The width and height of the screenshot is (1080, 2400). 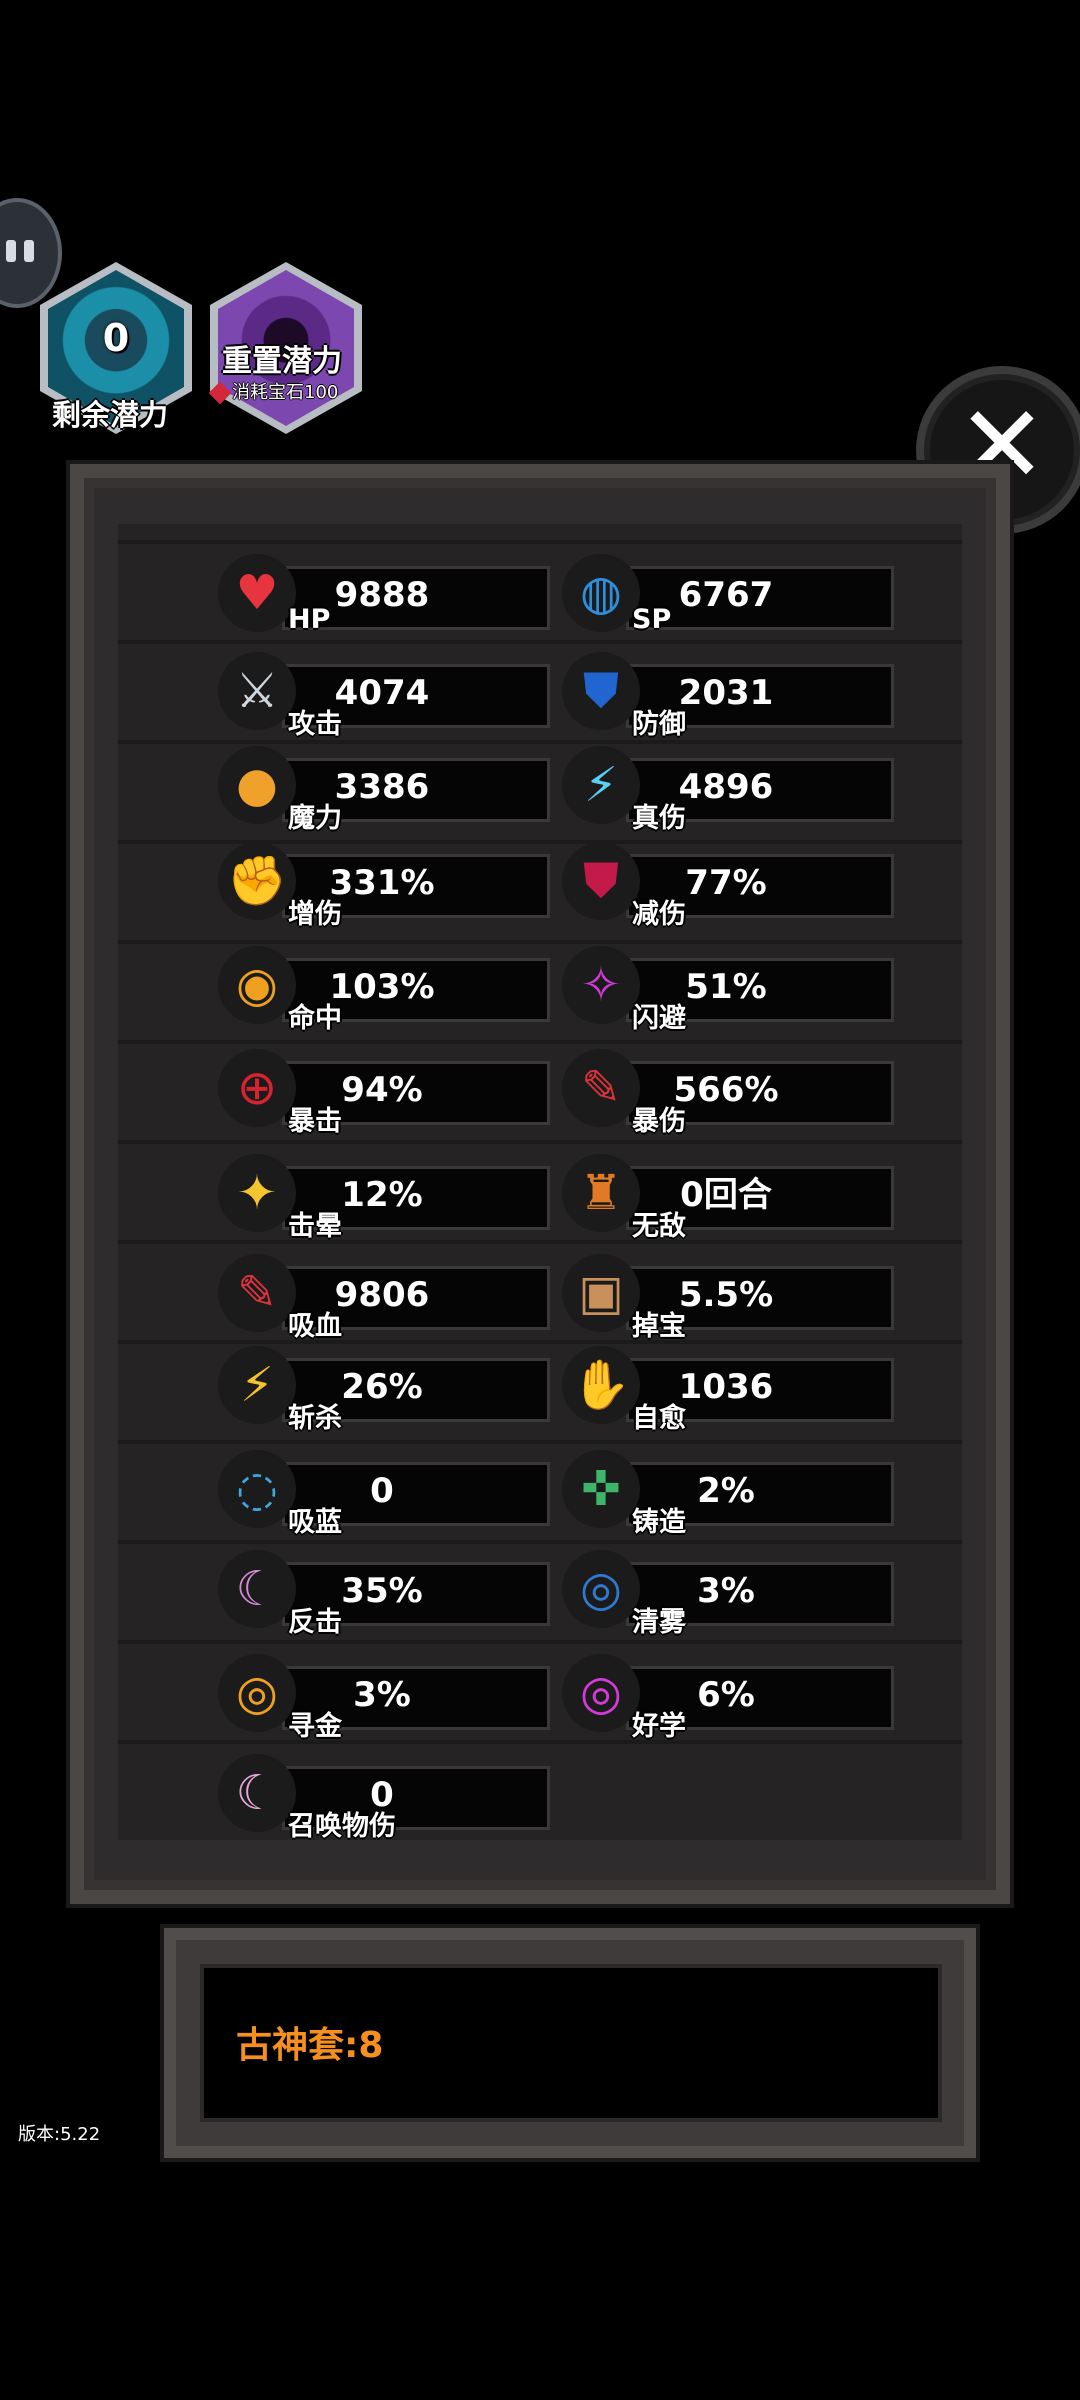 I want to click on blue-shield-icon: ⛊, so click(x=601, y=691).